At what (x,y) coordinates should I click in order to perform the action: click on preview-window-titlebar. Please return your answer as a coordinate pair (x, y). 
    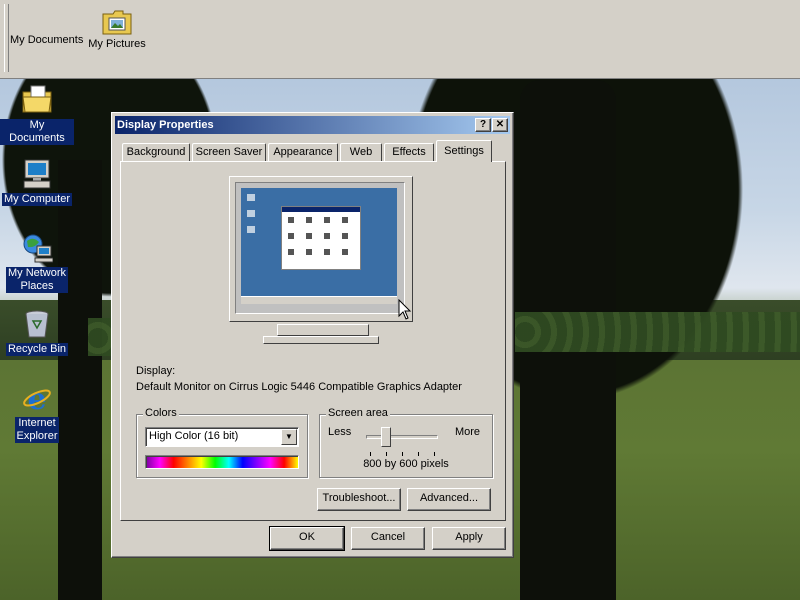
    Looking at the image, I should click on (321, 209).